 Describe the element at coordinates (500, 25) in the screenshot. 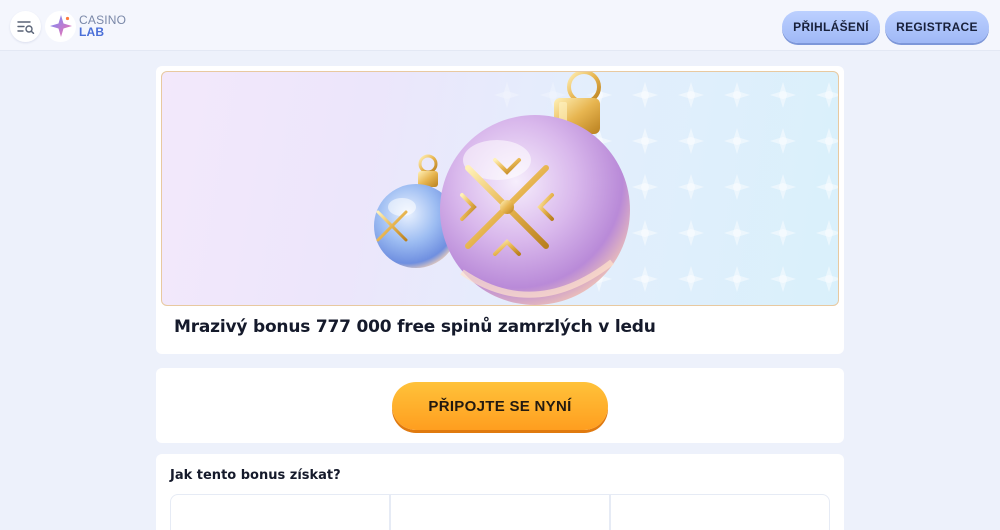

I see `top-header: CASINO LAB PŘIHLÁŠENÍ REGISTRACE` at that location.